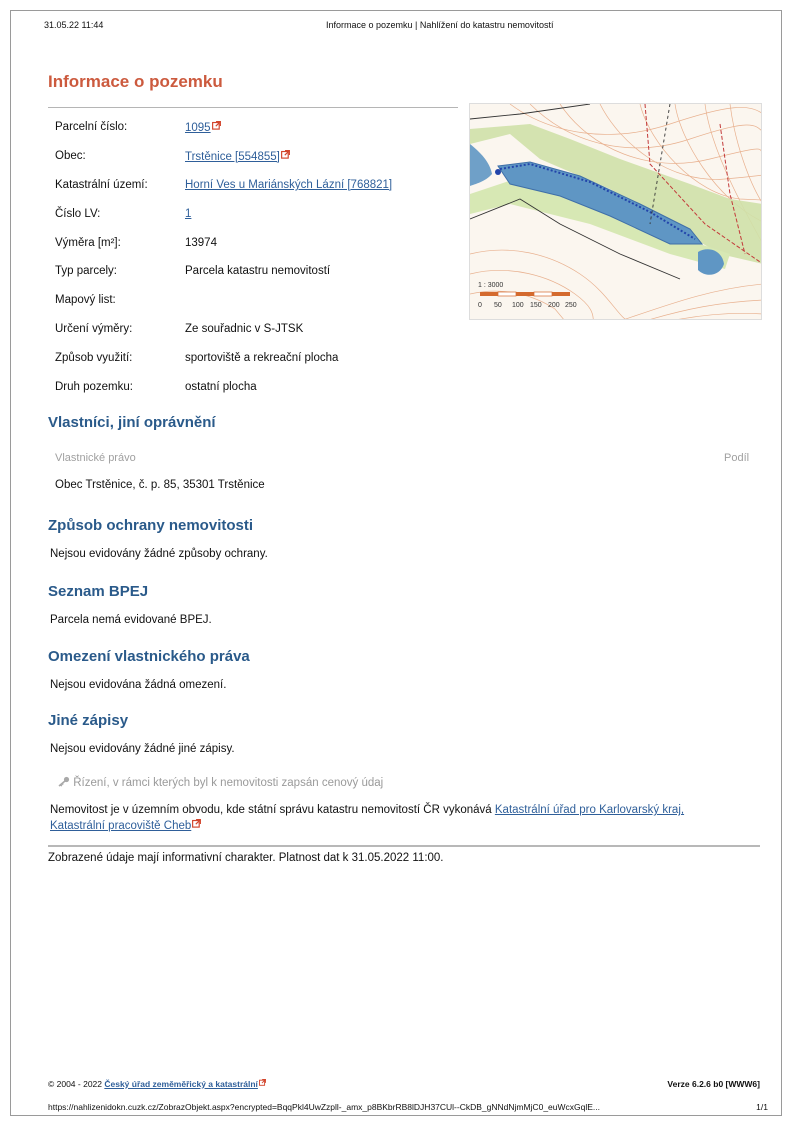 The image size is (792, 1126). I want to click on info-value: ostatní plocha, so click(221, 386).